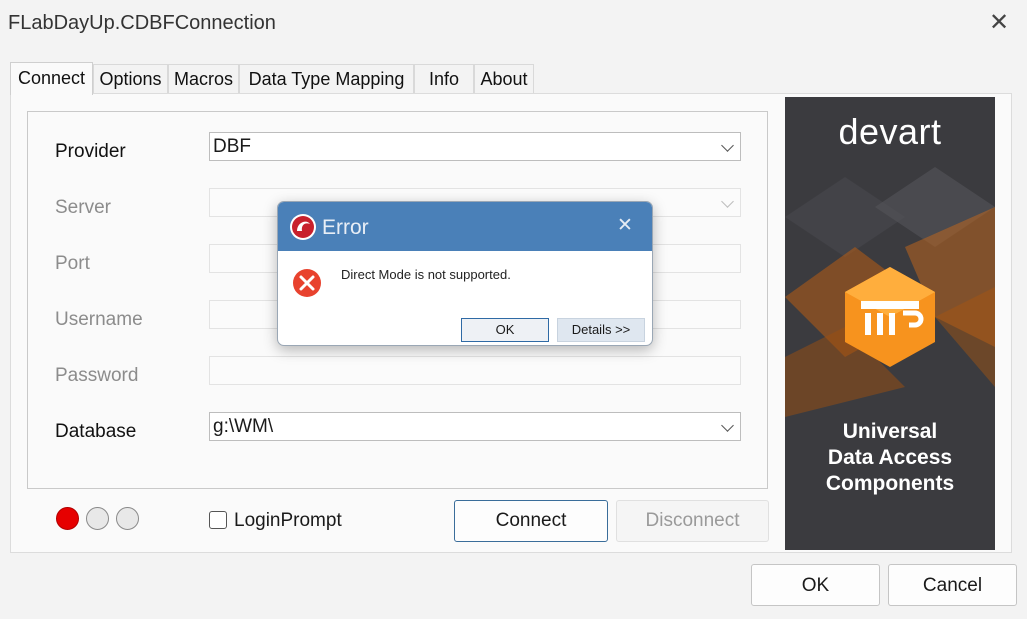 This screenshot has width=1027, height=619. I want to click on username-label: Username, so click(99, 319).